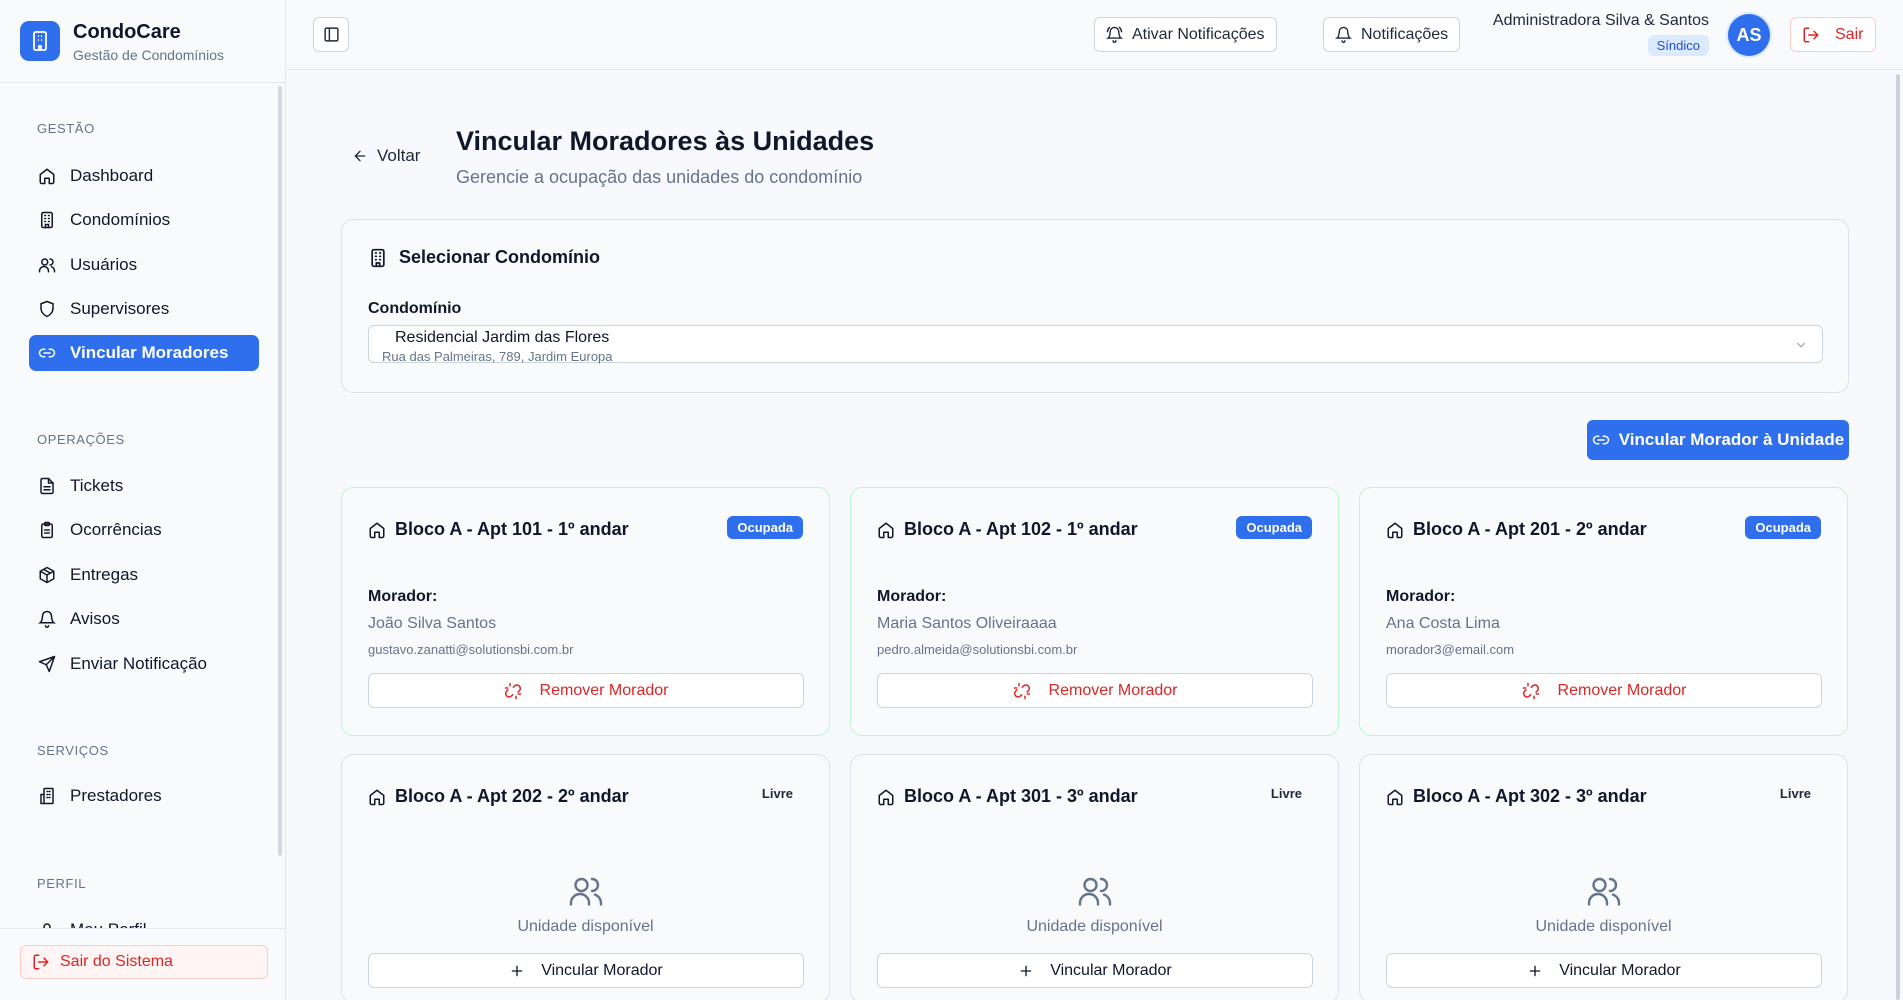 This screenshot has width=1903, height=1000. I want to click on bell-icon, so click(1343, 34).